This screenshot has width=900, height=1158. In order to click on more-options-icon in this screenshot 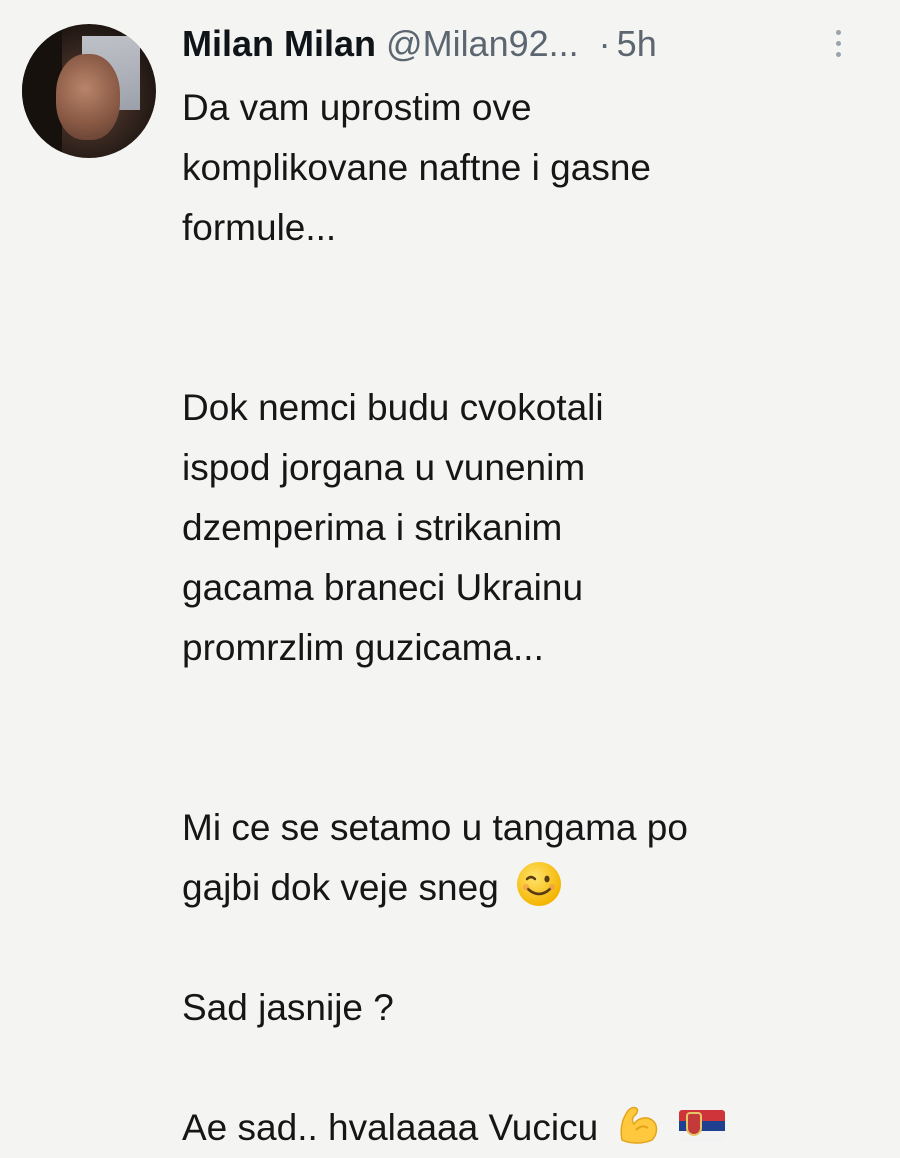, I will do `click(839, 43)`.